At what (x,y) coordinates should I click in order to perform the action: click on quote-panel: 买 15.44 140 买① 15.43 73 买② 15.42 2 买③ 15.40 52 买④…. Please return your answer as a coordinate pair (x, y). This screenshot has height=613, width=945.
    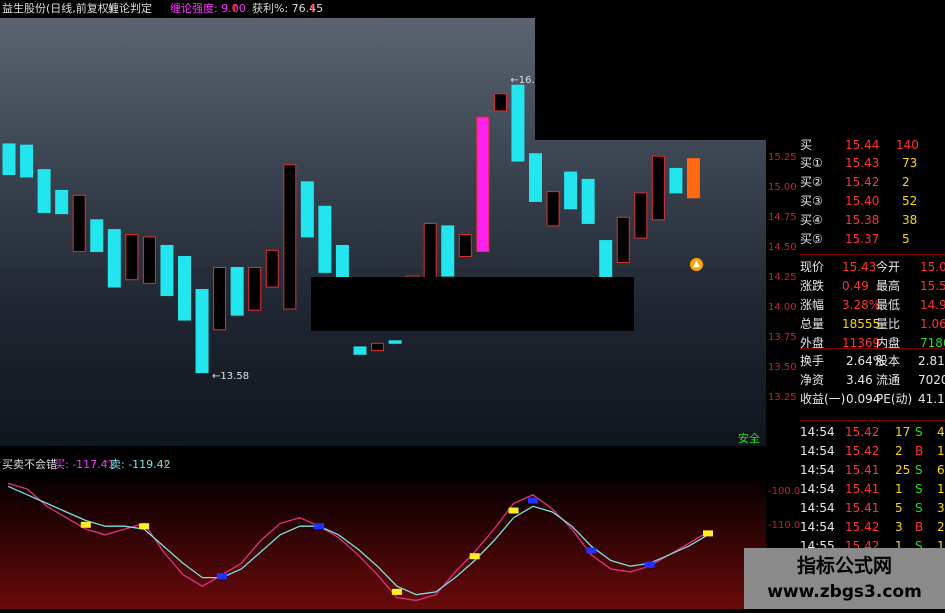
    Looking at the image, I should click on (872, 373).